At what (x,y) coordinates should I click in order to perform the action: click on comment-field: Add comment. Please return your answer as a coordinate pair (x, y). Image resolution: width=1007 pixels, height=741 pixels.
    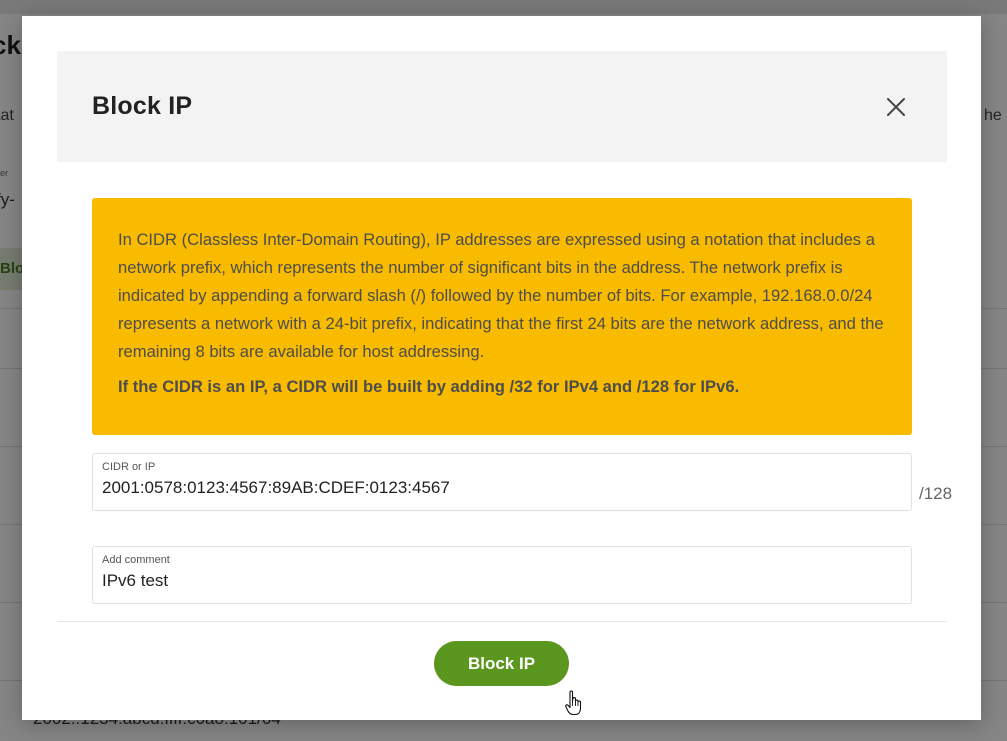
    Looking at the image, I should click on (502, 575).